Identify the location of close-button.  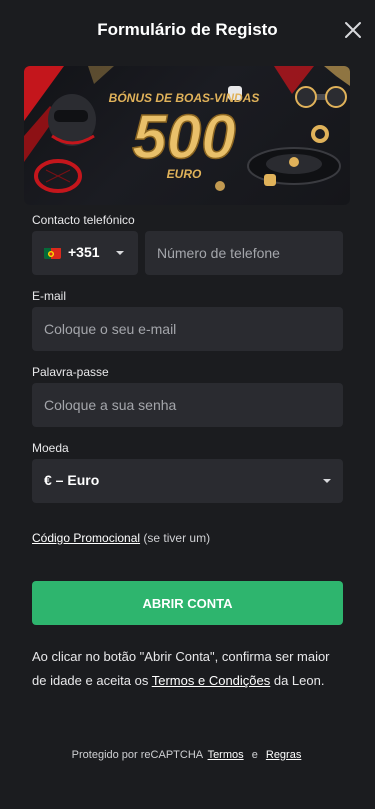
(353, 30).